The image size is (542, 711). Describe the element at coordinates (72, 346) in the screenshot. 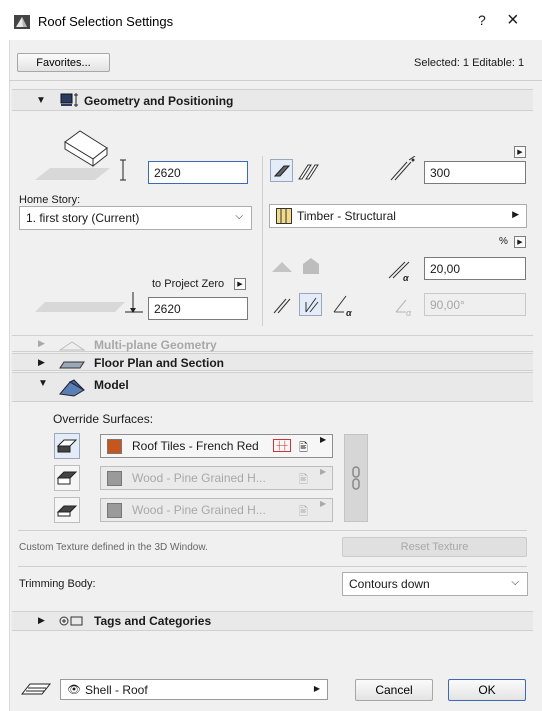

I see `multiplane-icon` at that location.